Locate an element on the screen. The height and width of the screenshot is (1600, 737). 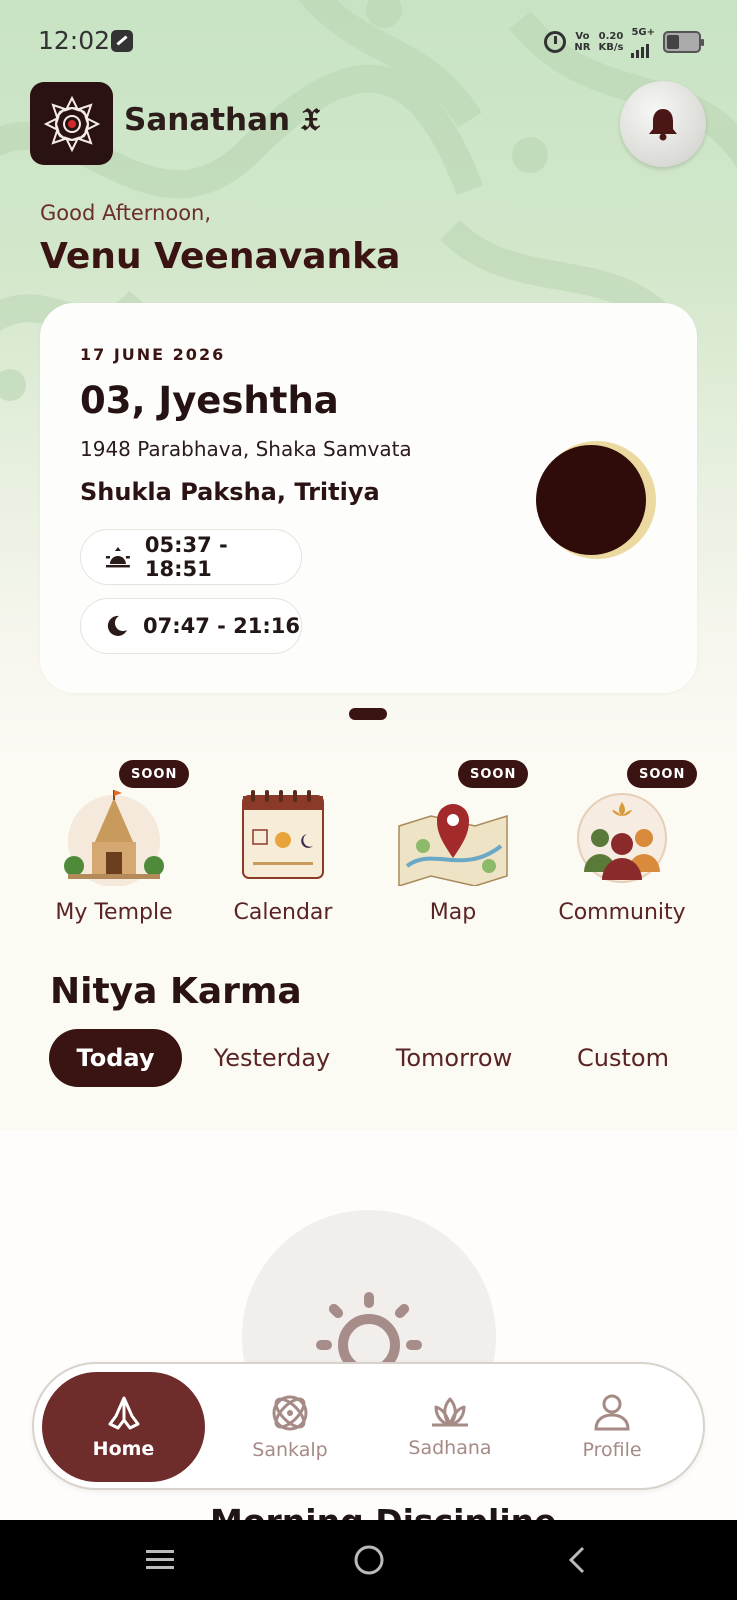
nitya-karma-title: Nitya Karma is located at coordinates (176, 991).